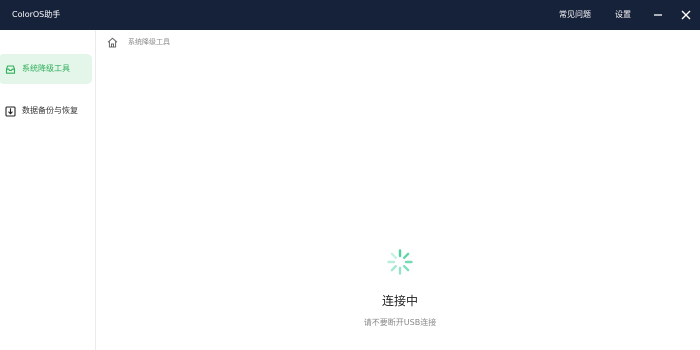 Image resolution: width=700 pixels, height=350 pixels. I want to click on backup-icon, so click(10, 111).